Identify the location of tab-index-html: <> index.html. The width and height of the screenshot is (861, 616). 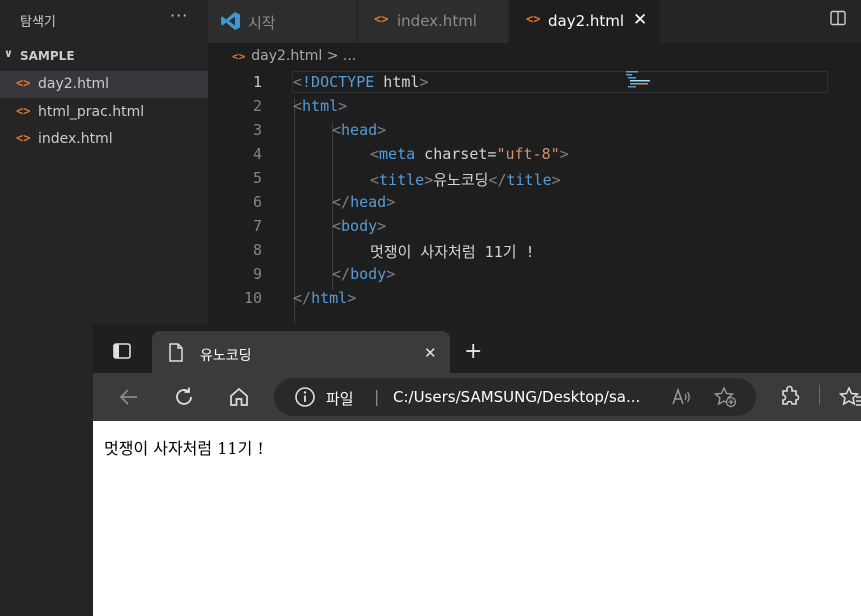
(433, 21).